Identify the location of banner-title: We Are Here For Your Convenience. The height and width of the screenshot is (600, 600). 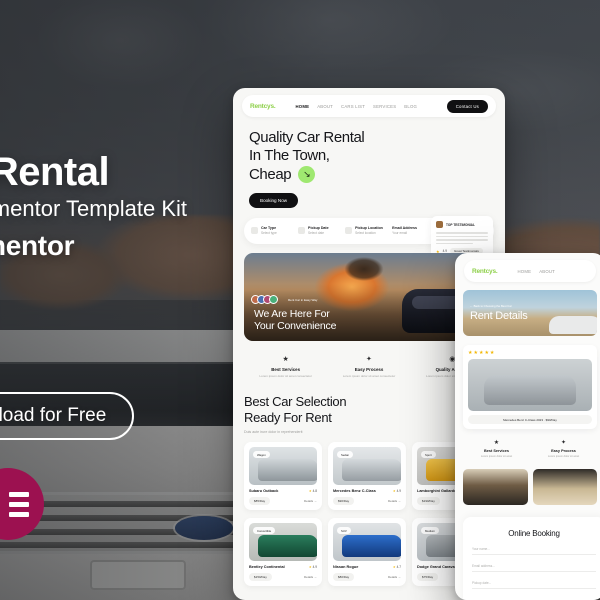
(295, 320).